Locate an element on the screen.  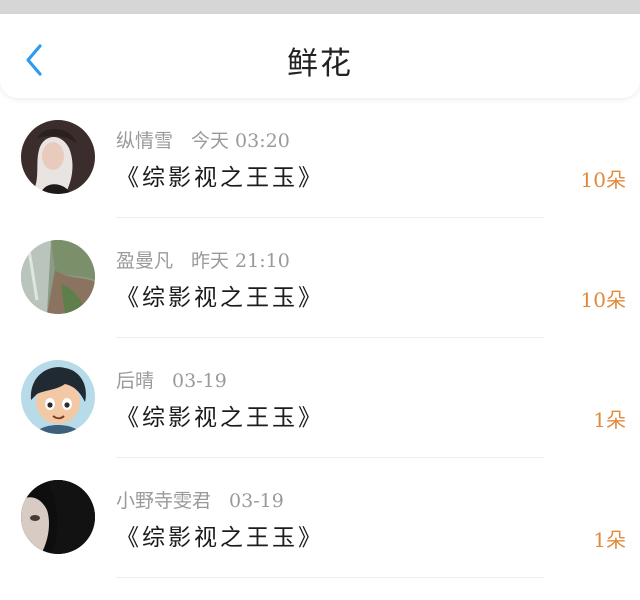
top-bar: 鲜花 is located at coordinates (320, 56).